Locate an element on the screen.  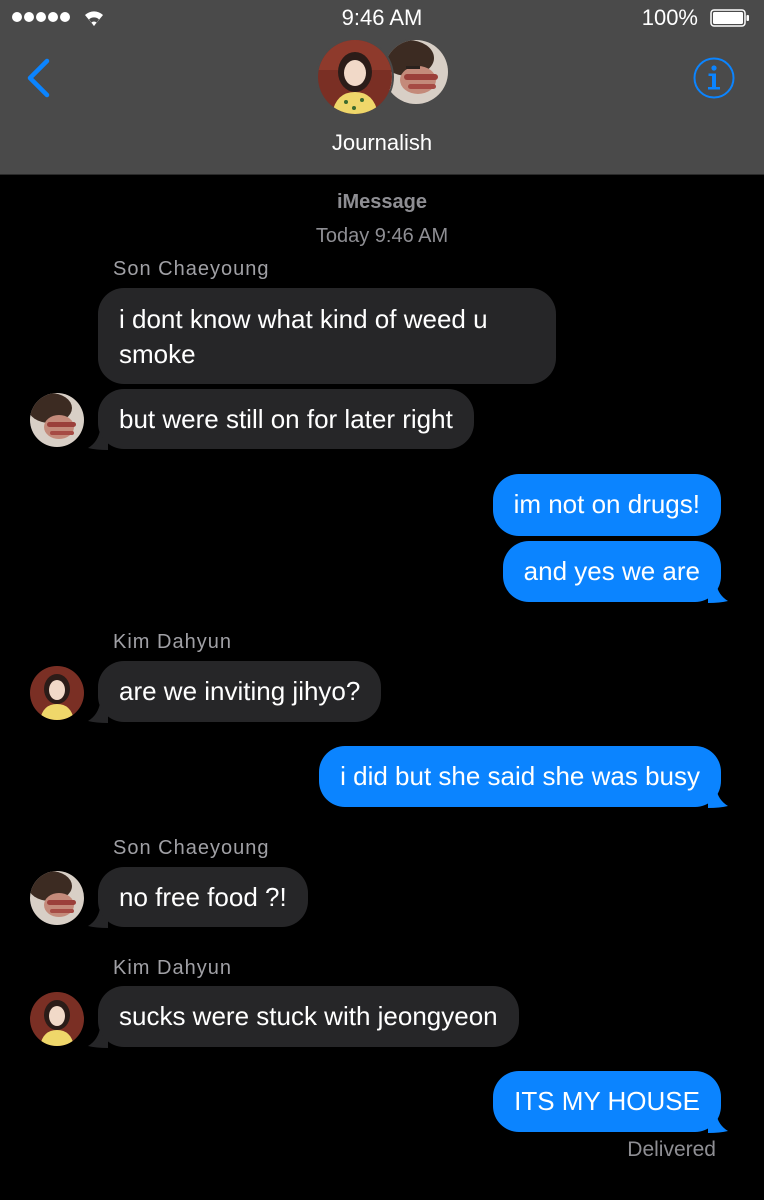
info-button is located at coordinates (714, 78).